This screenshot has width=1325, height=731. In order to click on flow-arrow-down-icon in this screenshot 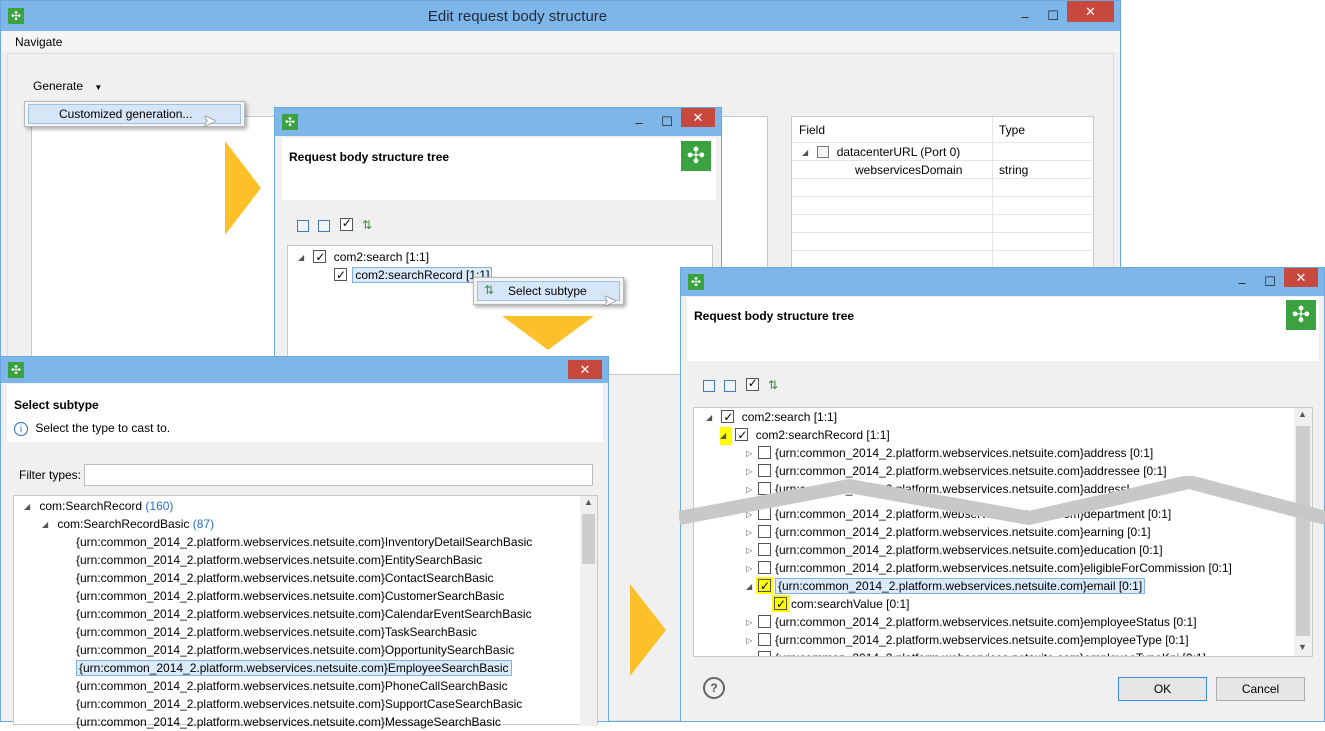, I will do `click(548, 333)`.